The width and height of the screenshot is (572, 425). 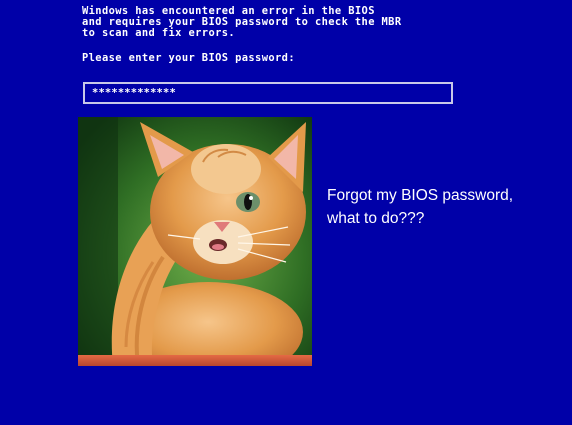 I want to click on caption-text: Forgot my BIOS password, what to do???, so click(x=449, y=207).